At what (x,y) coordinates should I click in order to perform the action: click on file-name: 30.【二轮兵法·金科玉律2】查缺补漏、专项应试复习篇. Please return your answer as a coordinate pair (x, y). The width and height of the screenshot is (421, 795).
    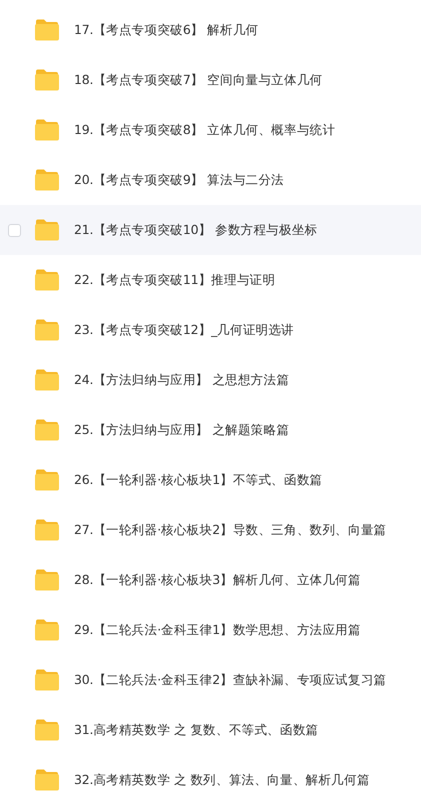
    Looking at the image, I should click on (230, 680).